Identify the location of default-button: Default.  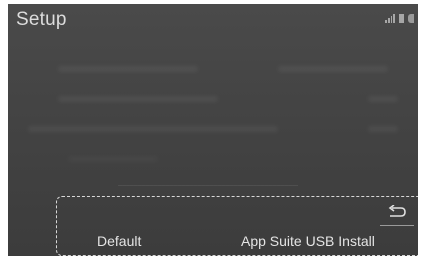
(119, 241).